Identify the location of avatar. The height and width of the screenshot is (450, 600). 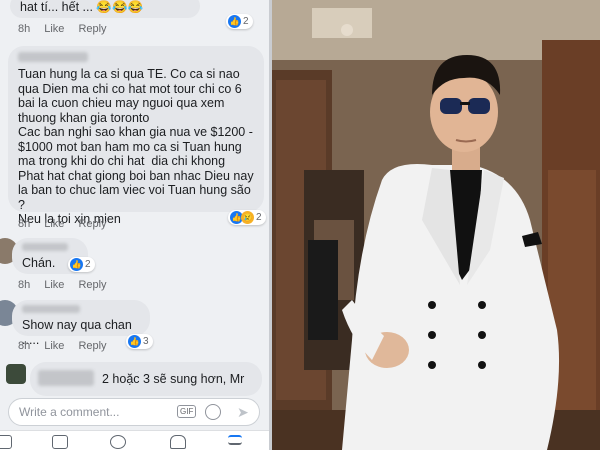
(16, 374).